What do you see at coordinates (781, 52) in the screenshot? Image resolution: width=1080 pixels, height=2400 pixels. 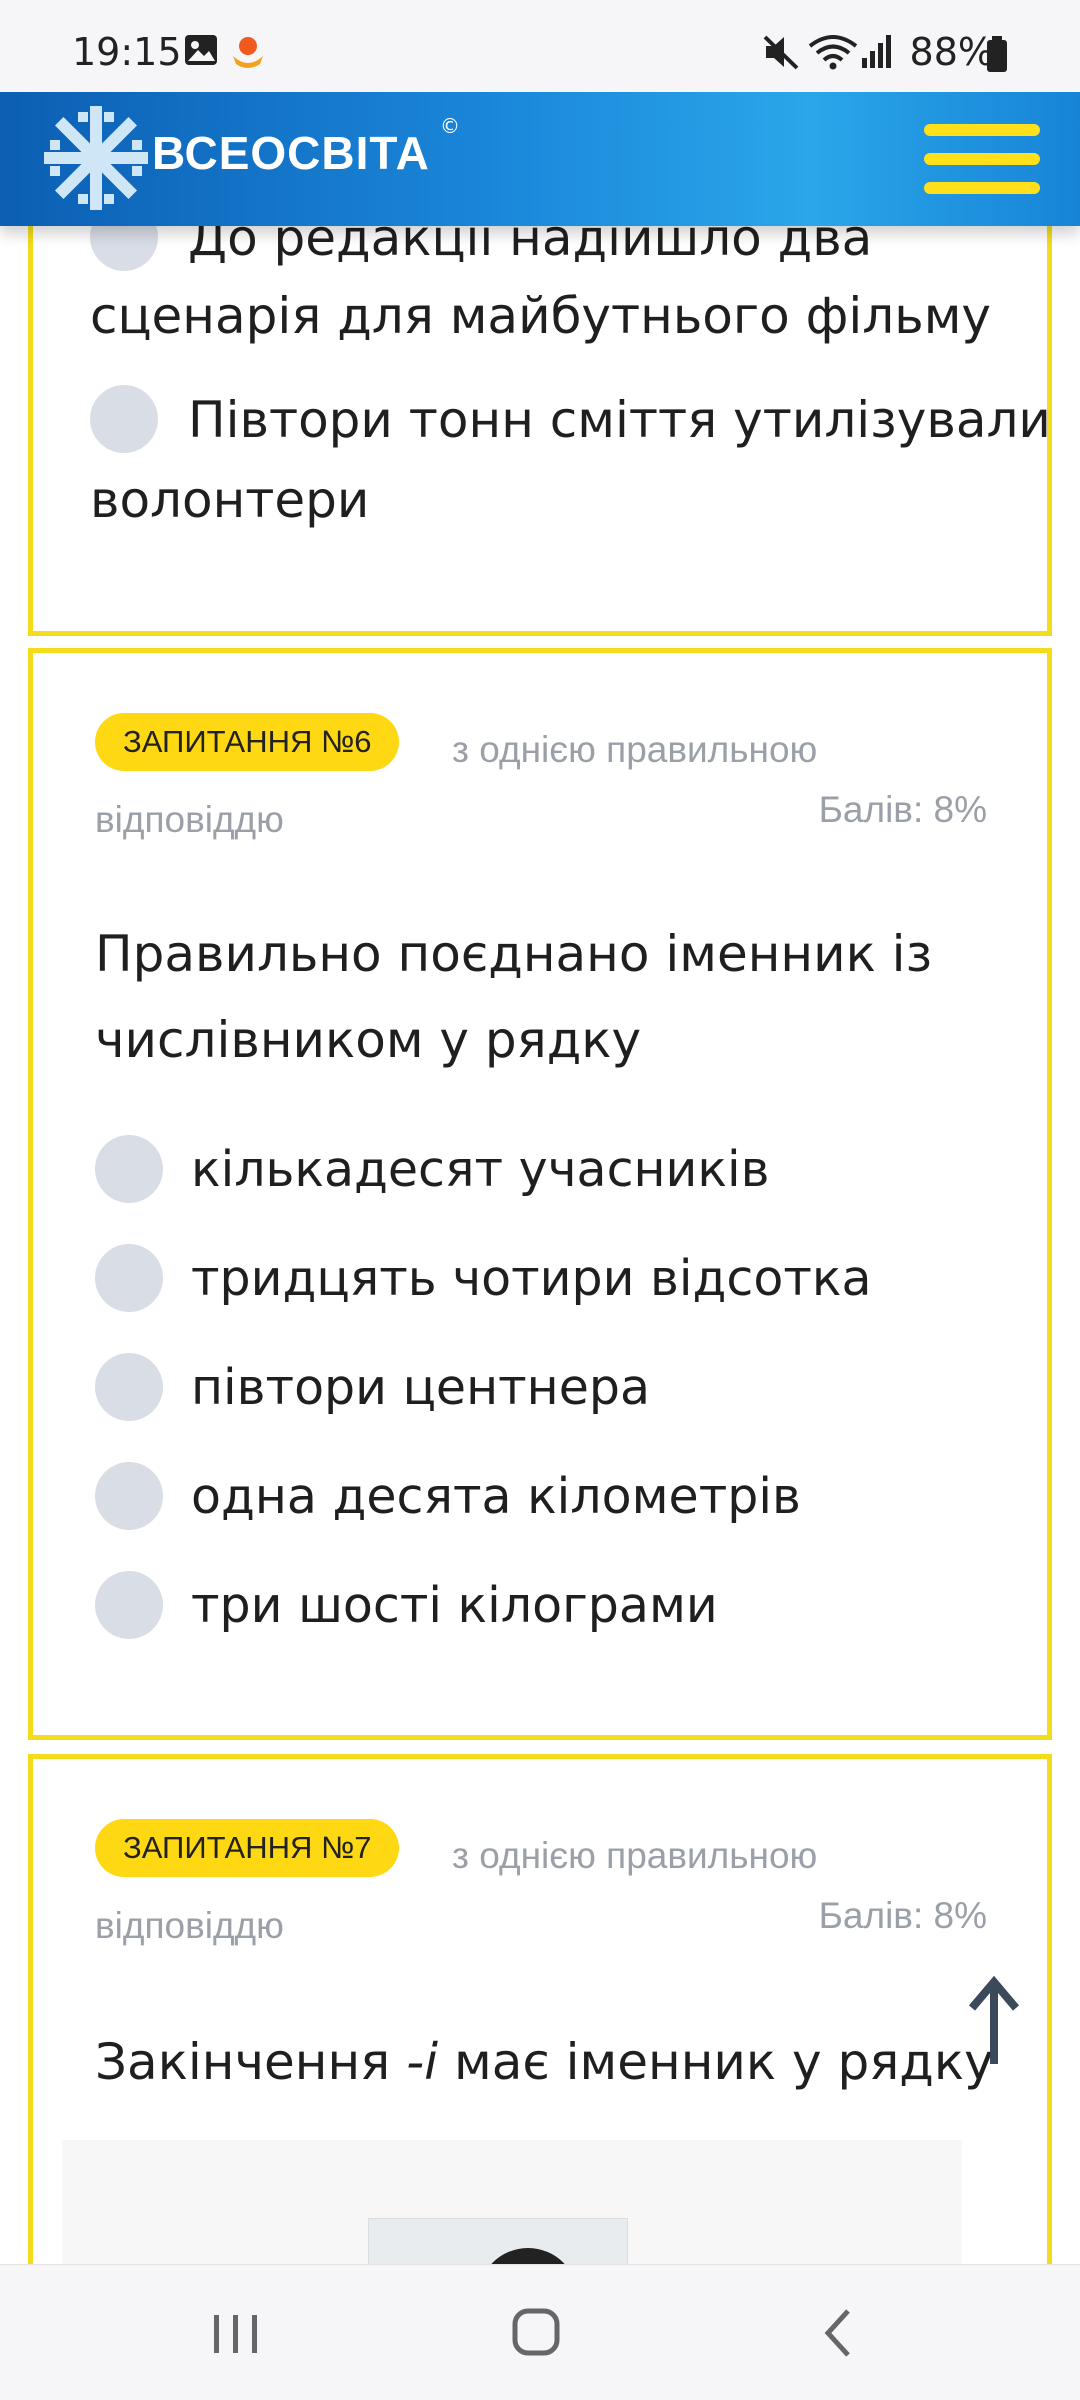 I see `mute-icon` at bounding box center [781, 52].